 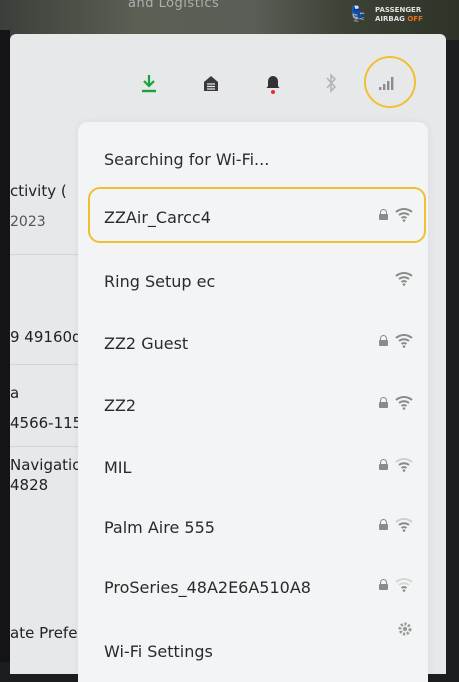 I want to click on wifi-network-name: ZZ2, so click(x=120, y=405).